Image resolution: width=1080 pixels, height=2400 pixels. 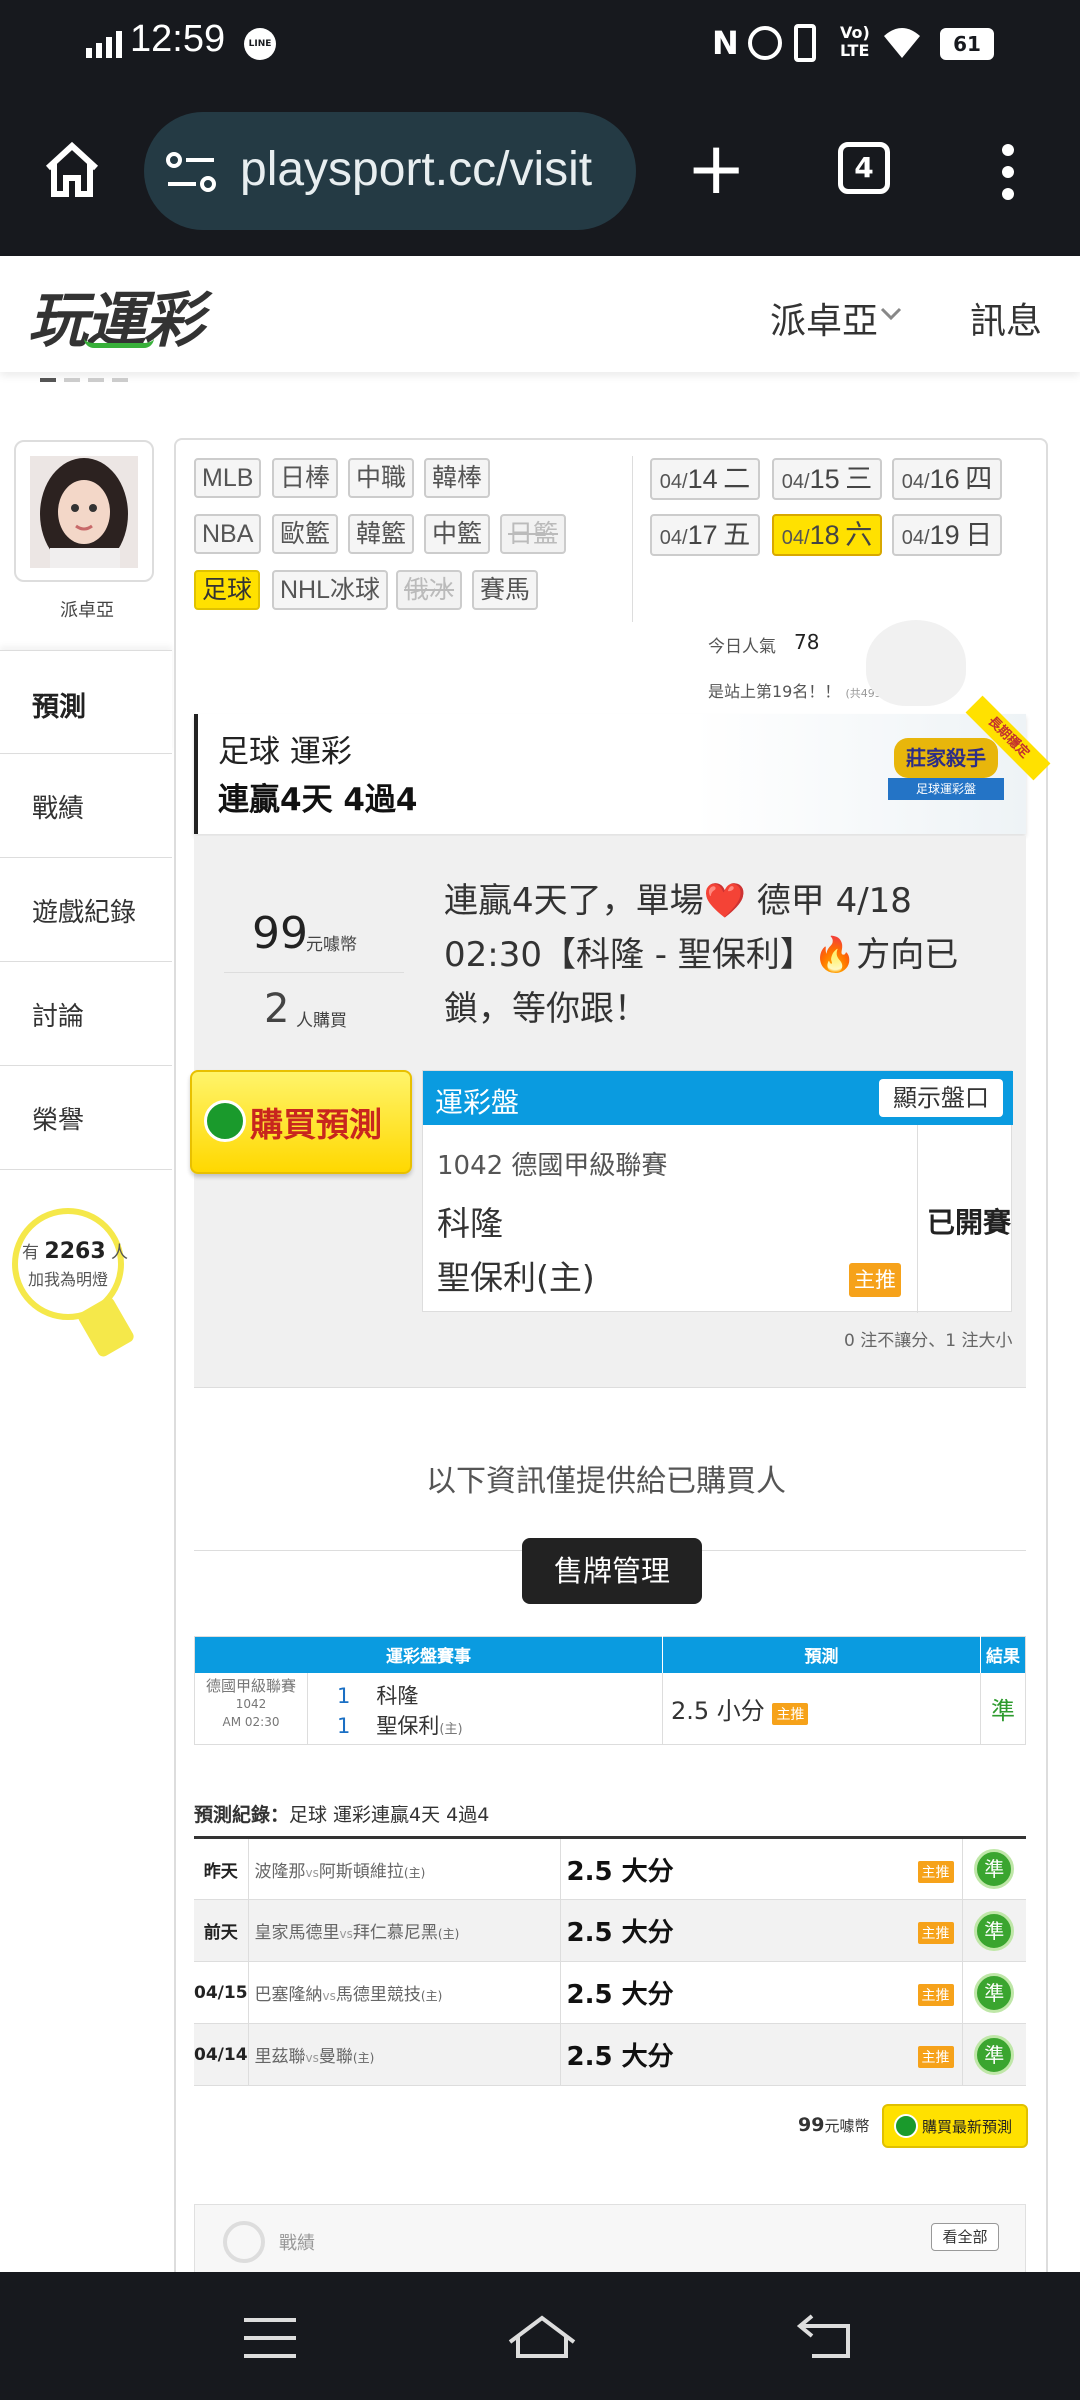 I want to click on main-pick-tag: 主推, so click(x=875, y=1280).